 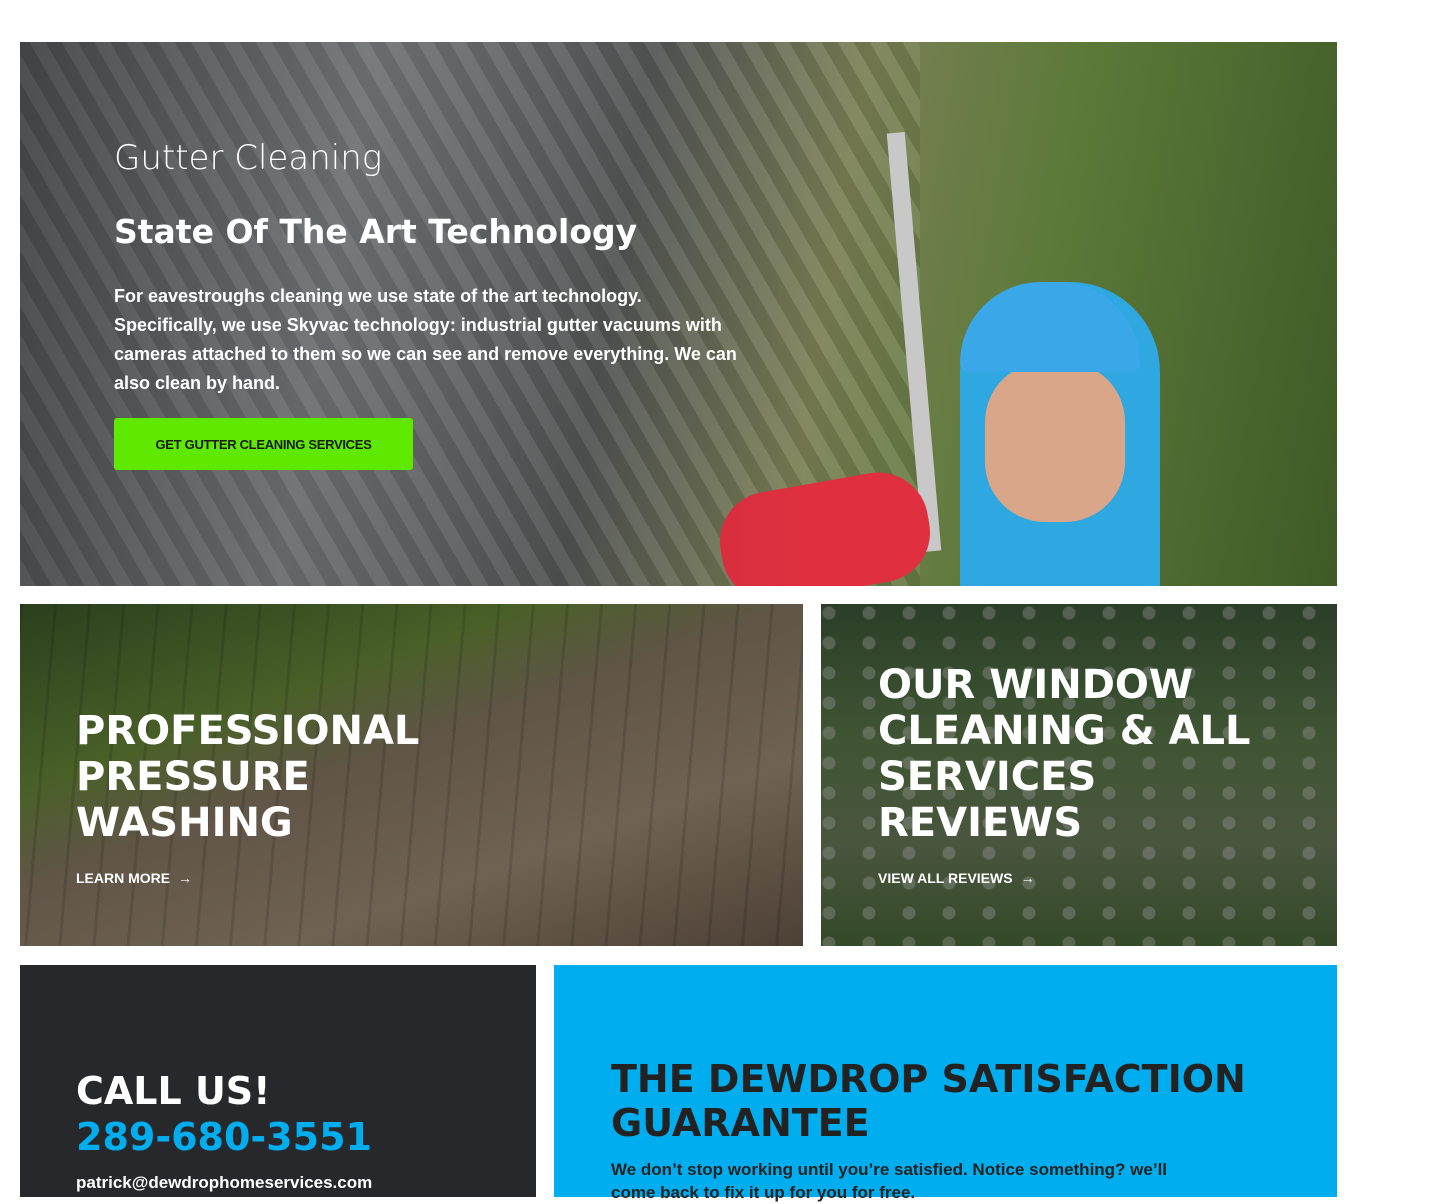 What do you see at coordinates (123, 878) in the screenshot?
I see `learn-more-label: LEARN MORE` at bounding box center [123, 878].